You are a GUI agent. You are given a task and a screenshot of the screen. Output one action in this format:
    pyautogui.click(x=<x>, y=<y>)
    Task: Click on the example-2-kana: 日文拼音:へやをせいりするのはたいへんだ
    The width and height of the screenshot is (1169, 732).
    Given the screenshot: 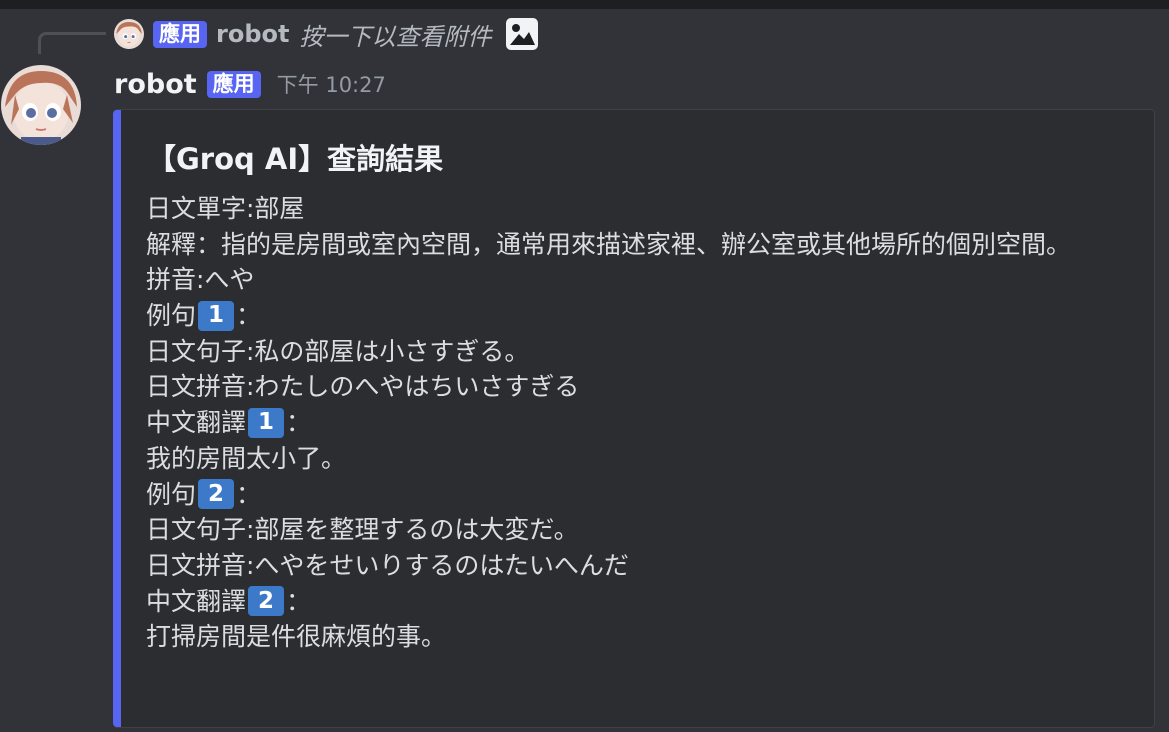 What is the action you would take?
    pyautogui.click(x=387, y=565)
    